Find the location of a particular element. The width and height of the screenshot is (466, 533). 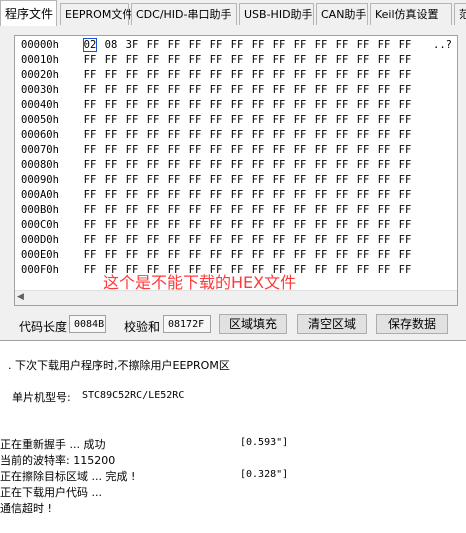

save-data-button: 保存数据 is located at coordinates (412, 324).